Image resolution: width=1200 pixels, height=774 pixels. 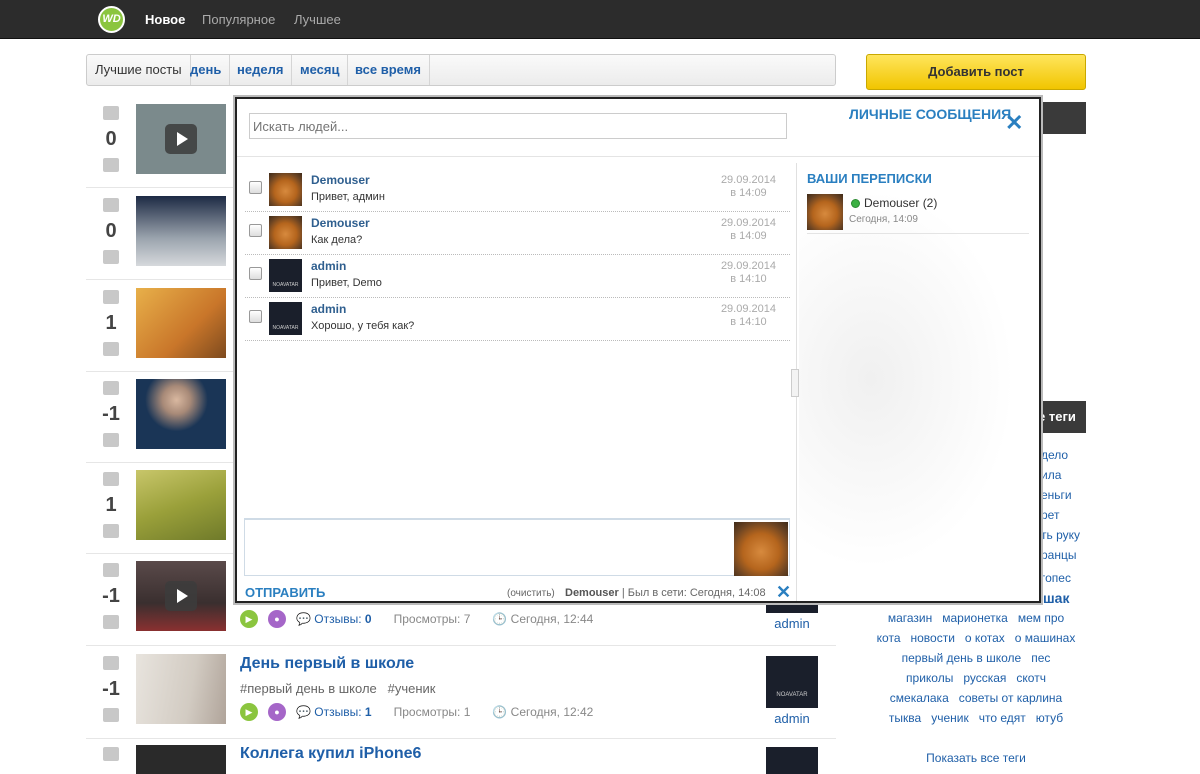 What do you see at coordinates (919, 698) in the screenshot?
I see `tag-link: смекалака` at bounding box center [919, 698].